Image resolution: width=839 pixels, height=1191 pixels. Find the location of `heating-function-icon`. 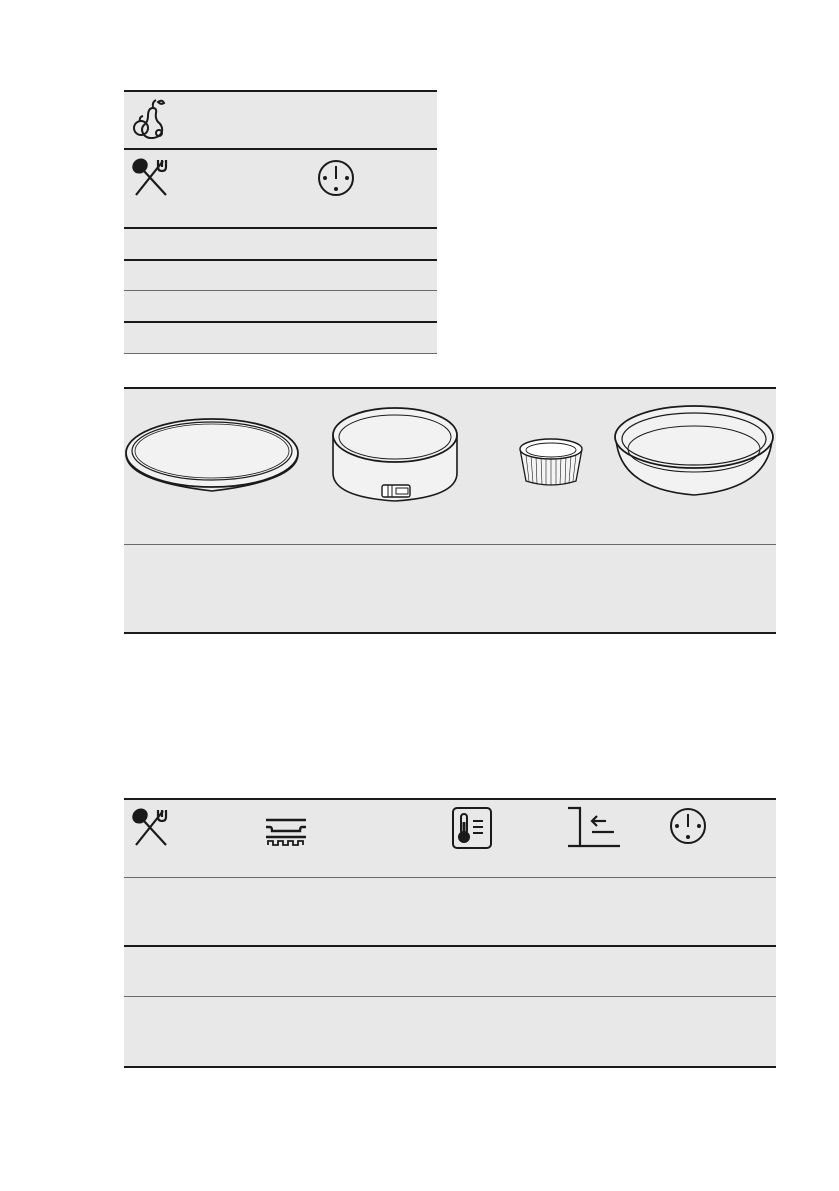

heating-function-icon is located at coordinates (286, 832).